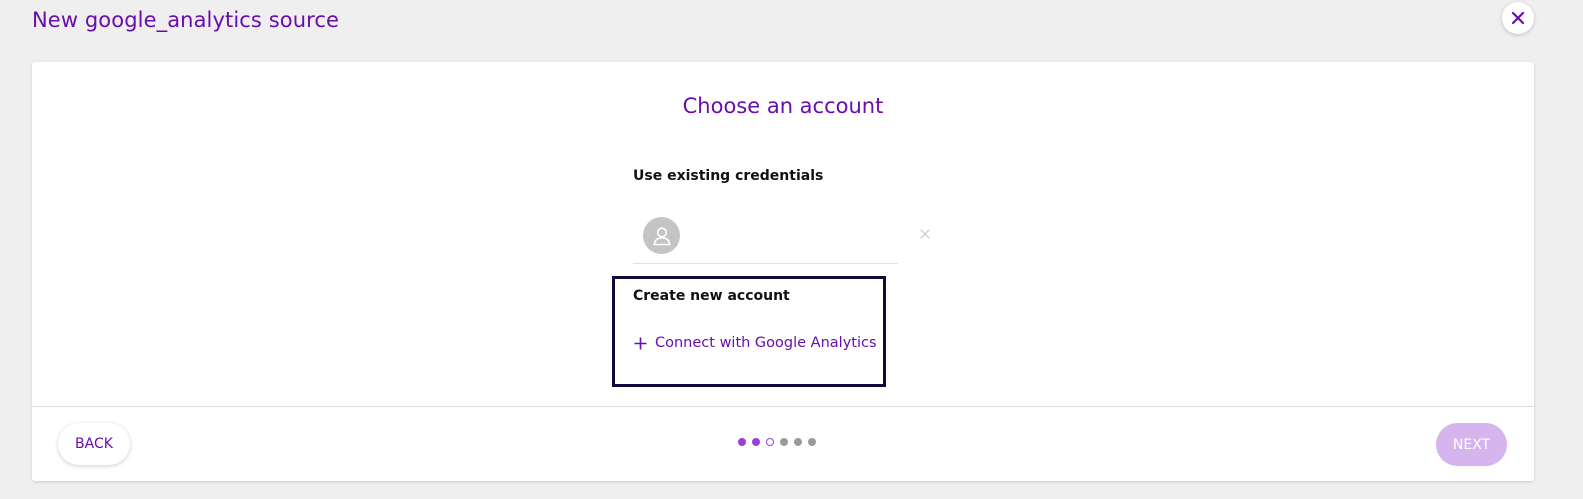 This screenshot has width=1583, height=499. Describe the element at coordinates (766, 343) in the screenshot. I see `connect-google-analytics-label: Connect with Google Analytics` at that location.